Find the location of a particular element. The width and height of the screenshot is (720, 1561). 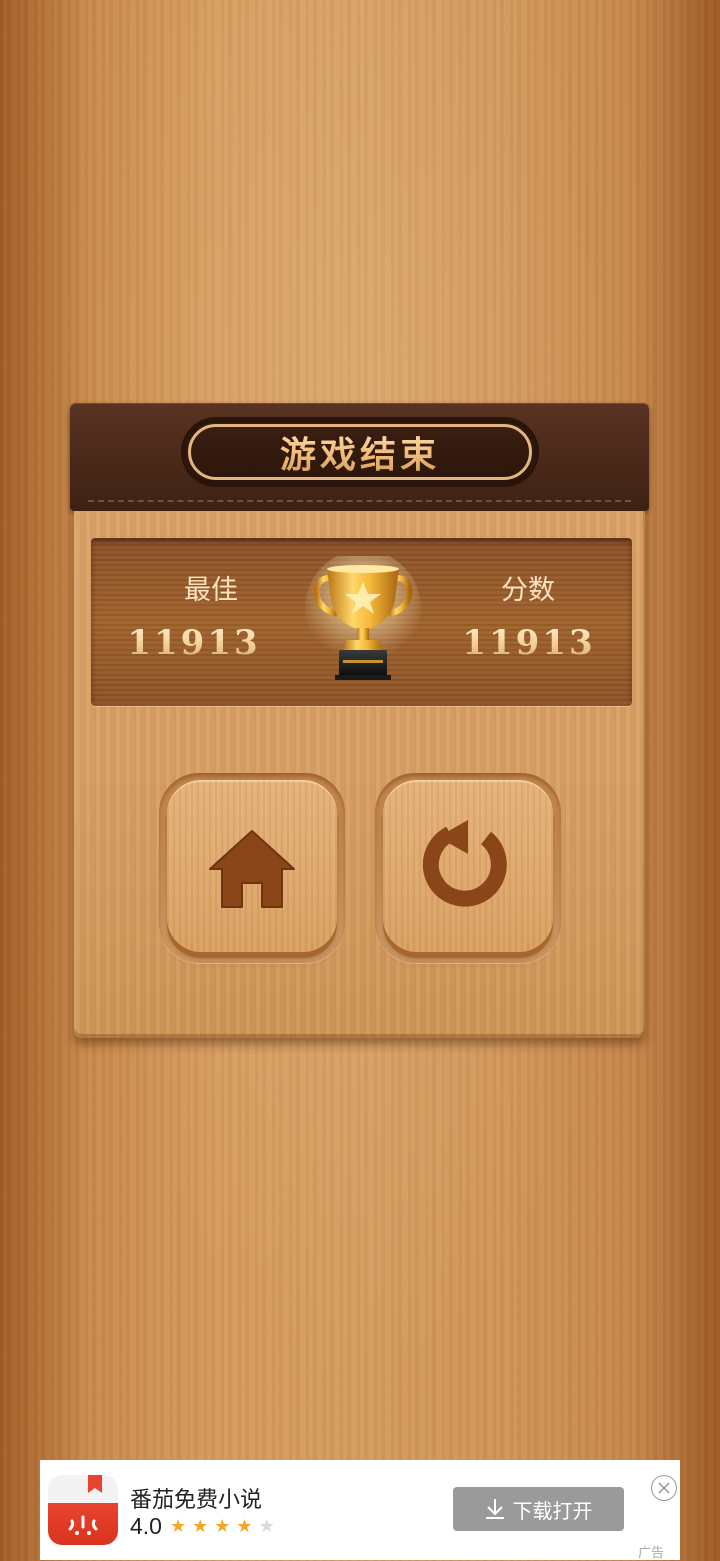

score-value: 11913 is located at coordinates (529, 643).